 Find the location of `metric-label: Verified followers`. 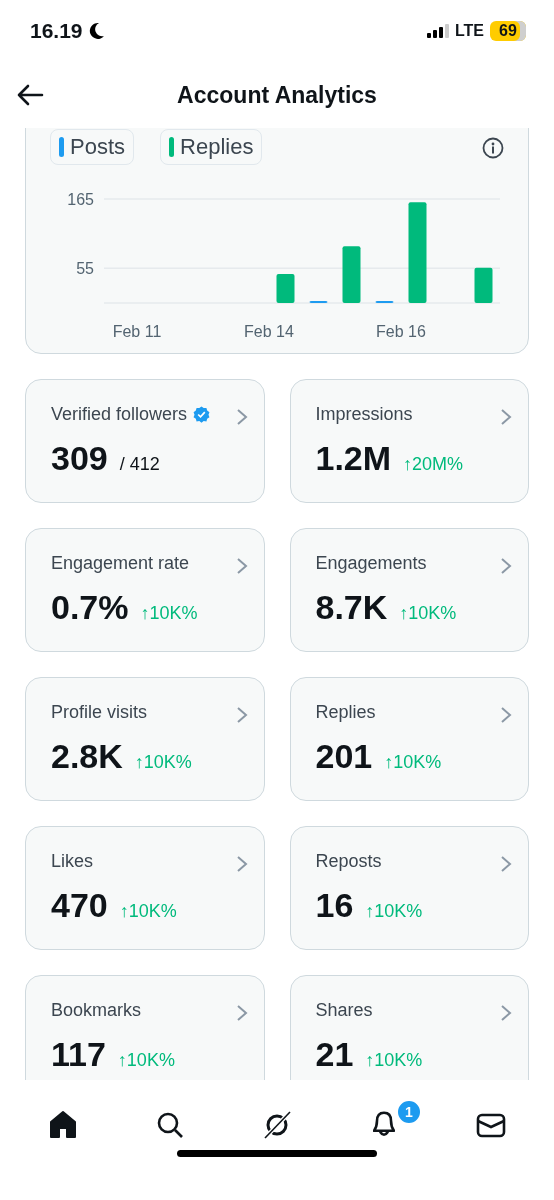

metric-label: Verified followers is located at coordinates (119, 414).